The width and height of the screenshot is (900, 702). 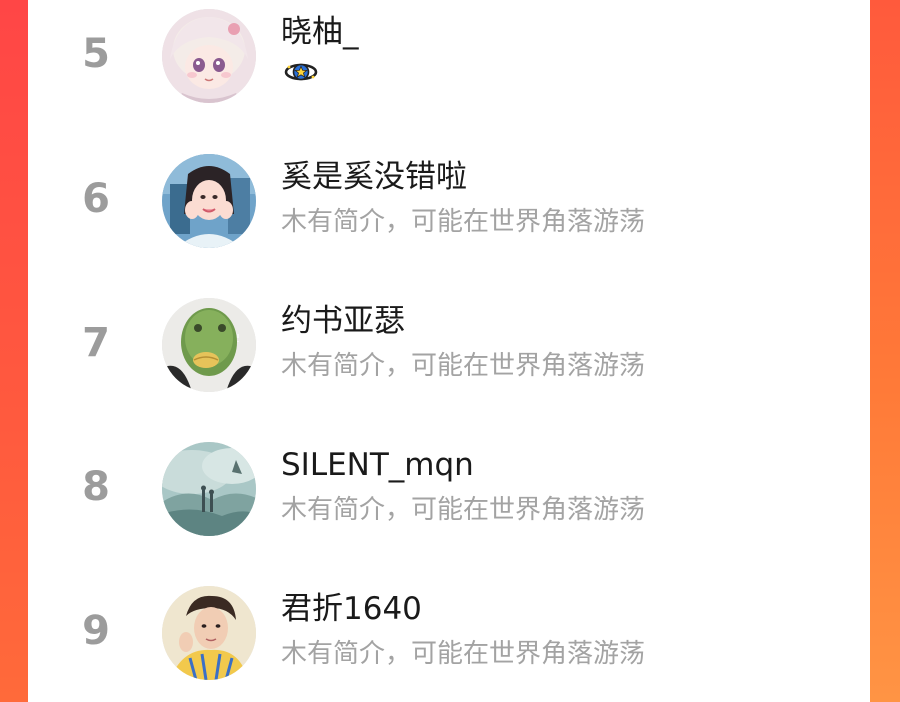 I want to click on rank-number: 7, so click(x=96, y=343).